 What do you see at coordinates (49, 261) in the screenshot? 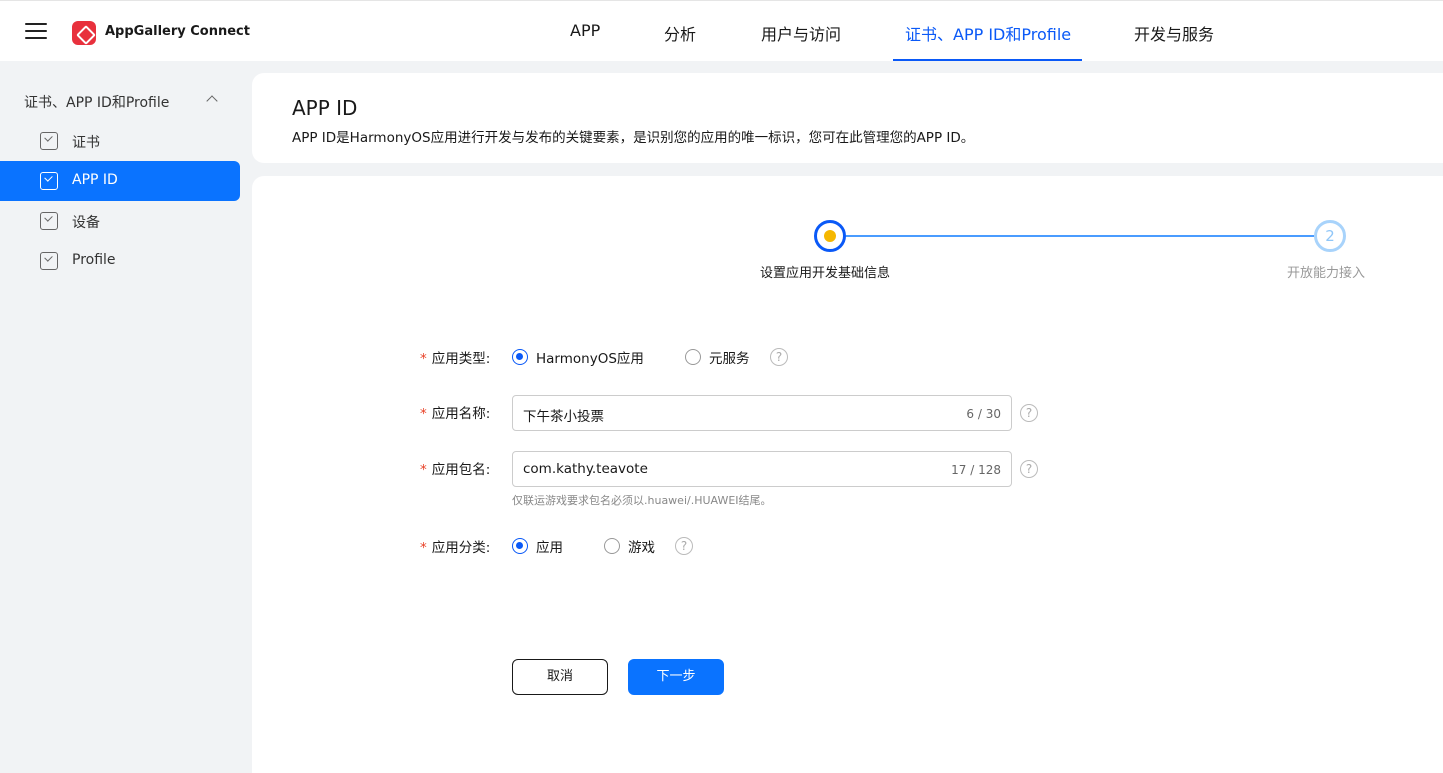
I see `profile-icon` at bounding box center [49, 261].